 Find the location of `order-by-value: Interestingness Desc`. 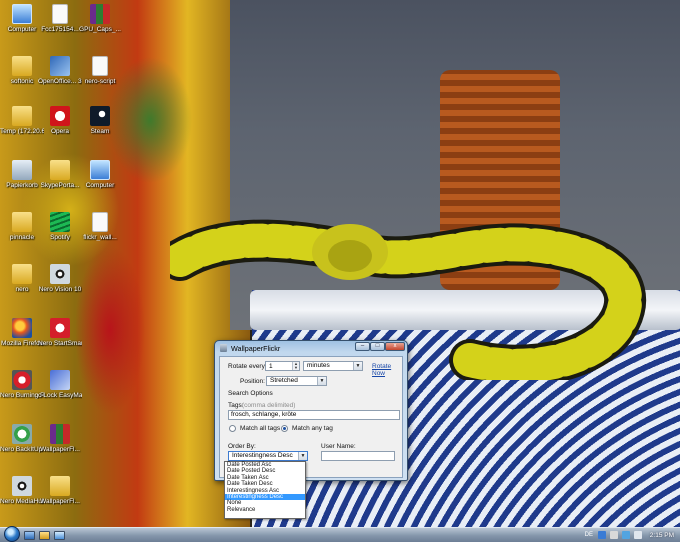

order-by-value: Interestingness Desc is located at coordinates (262, 455).